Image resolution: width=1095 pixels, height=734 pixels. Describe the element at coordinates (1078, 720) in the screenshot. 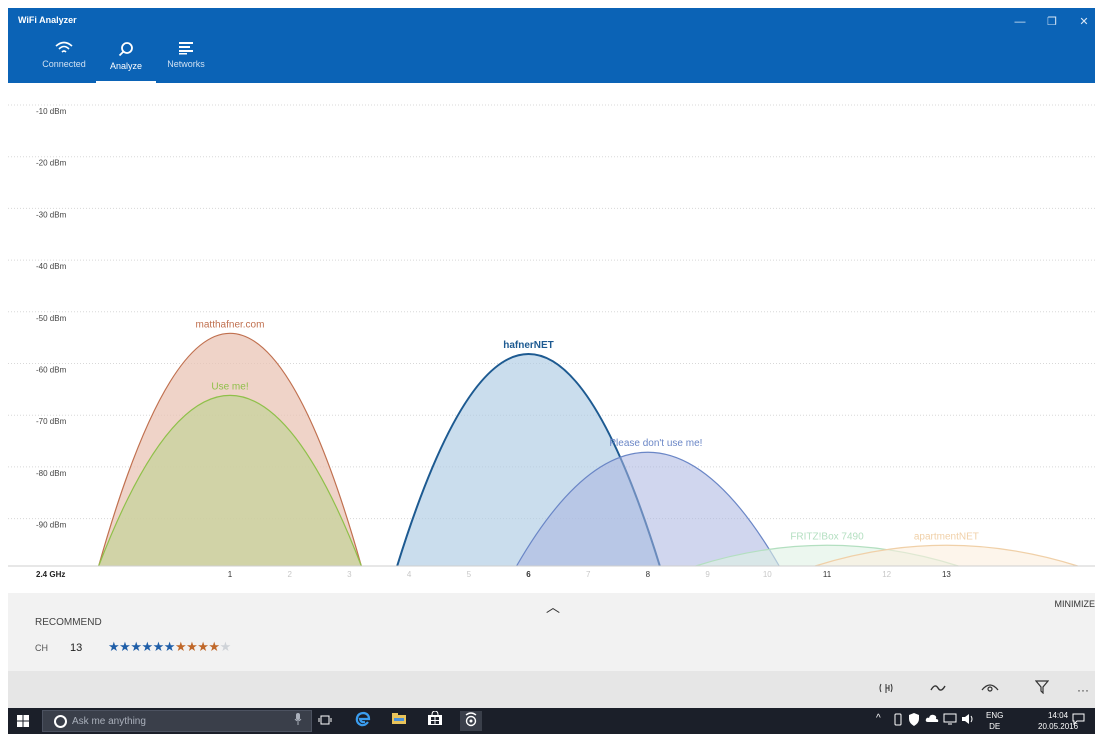

I see `notification-center-icon` at that location.